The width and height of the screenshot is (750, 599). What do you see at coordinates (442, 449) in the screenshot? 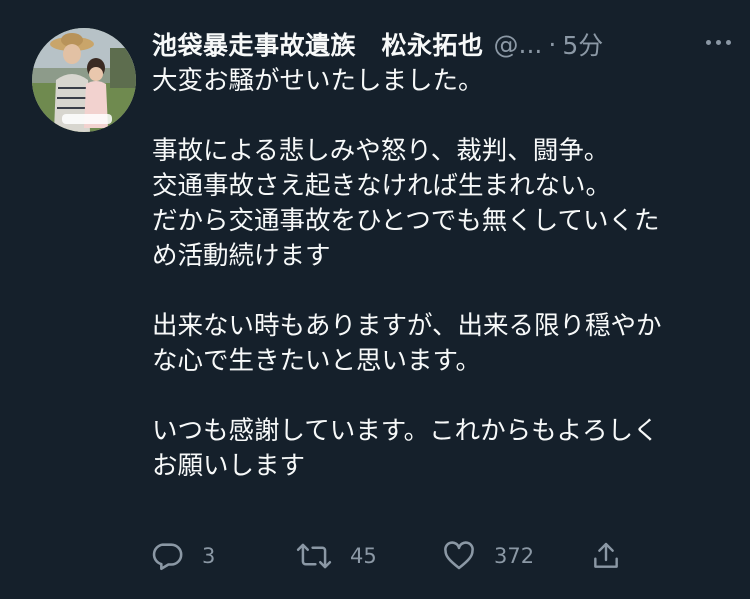
I see `tweet-paragraph: いつも感謝しています。これからもよろしく お願いします` at bounding box center [442, 449].